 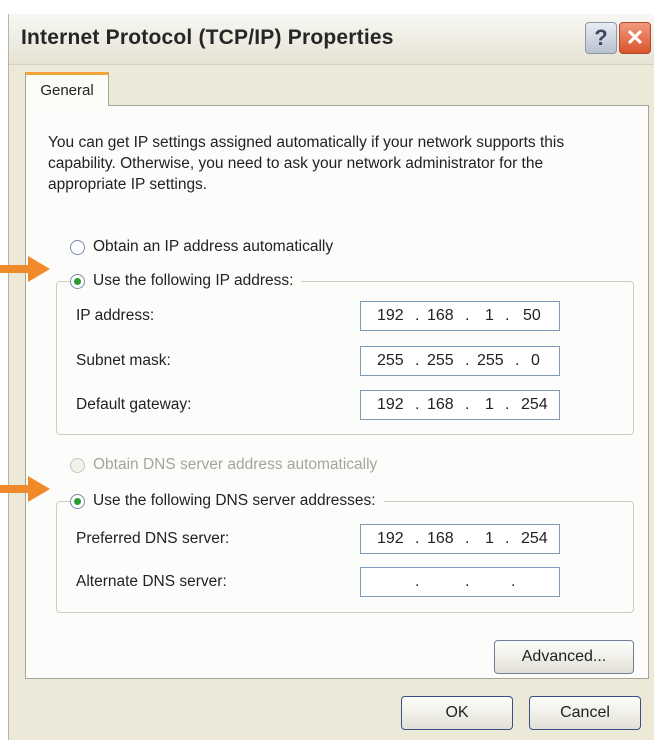 I want to click on close-button: ✕, so click(x=635, y=38).